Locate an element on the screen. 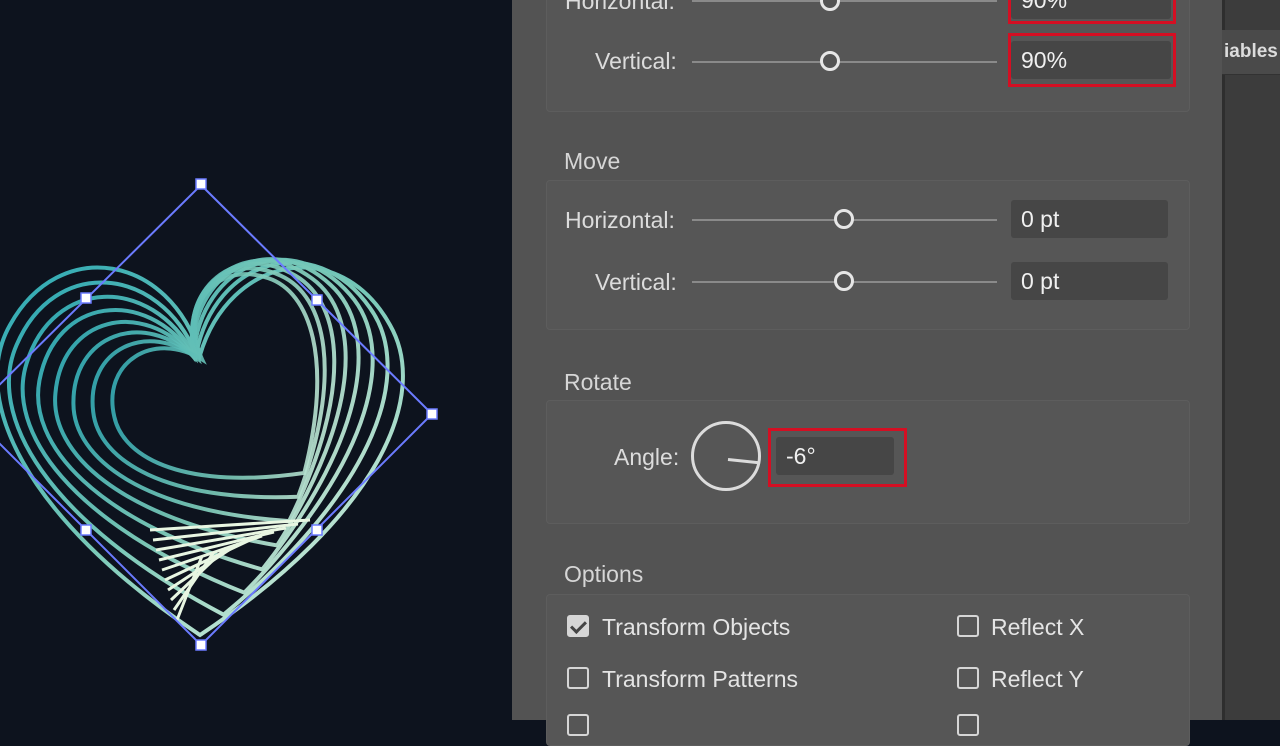 The image size is (1280, 746). variables-tab-label: iables is located at coordinates (1251, 51).